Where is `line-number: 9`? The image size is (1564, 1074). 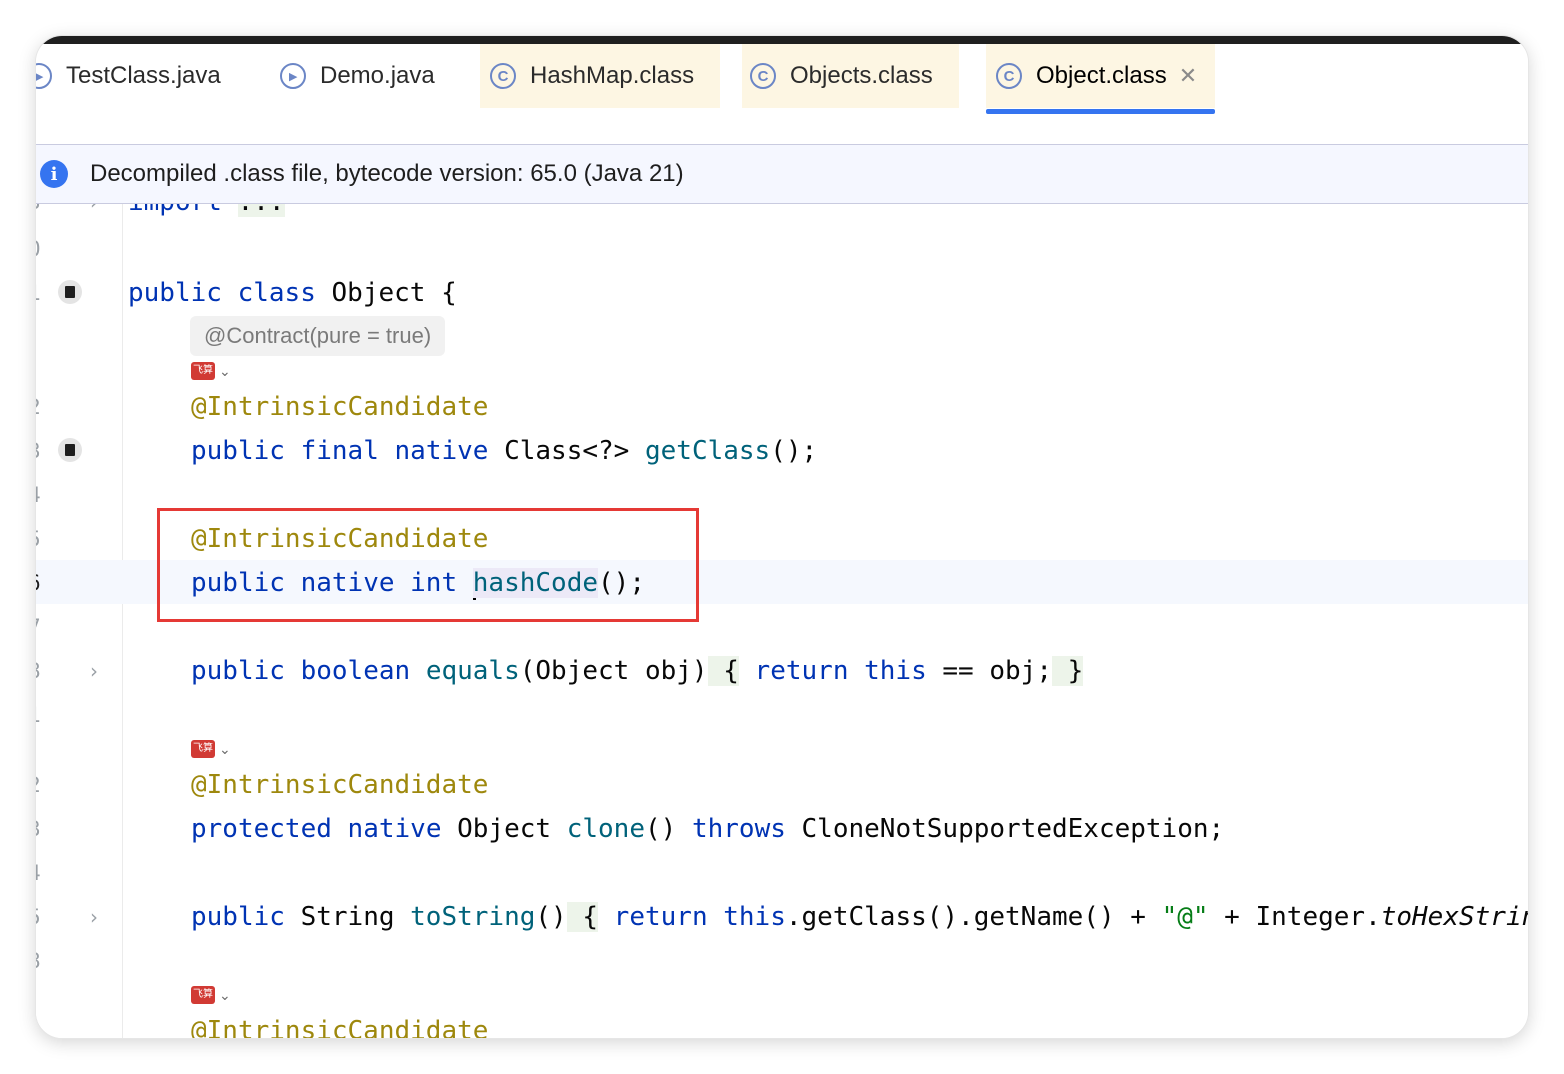 line-number: 9 is located at coordinates (42, 1023).